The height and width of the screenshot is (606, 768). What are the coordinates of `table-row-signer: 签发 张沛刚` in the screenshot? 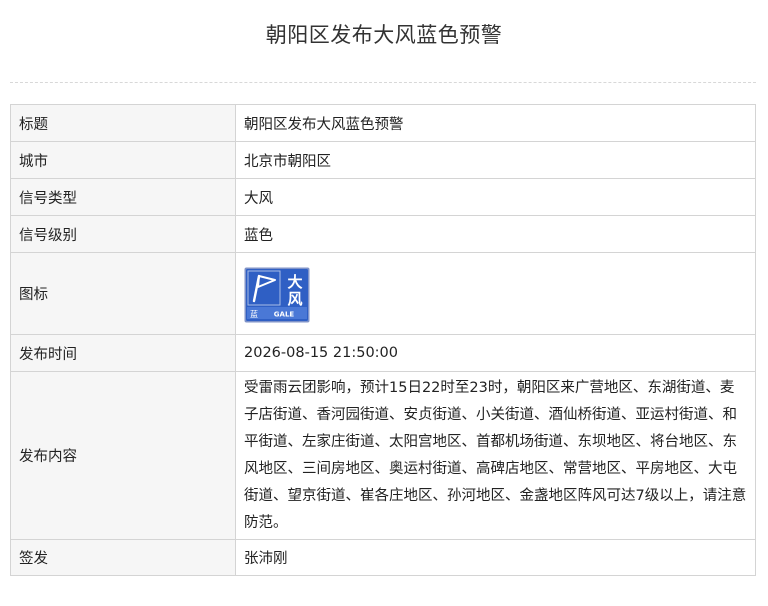 It's located at (383, 557).